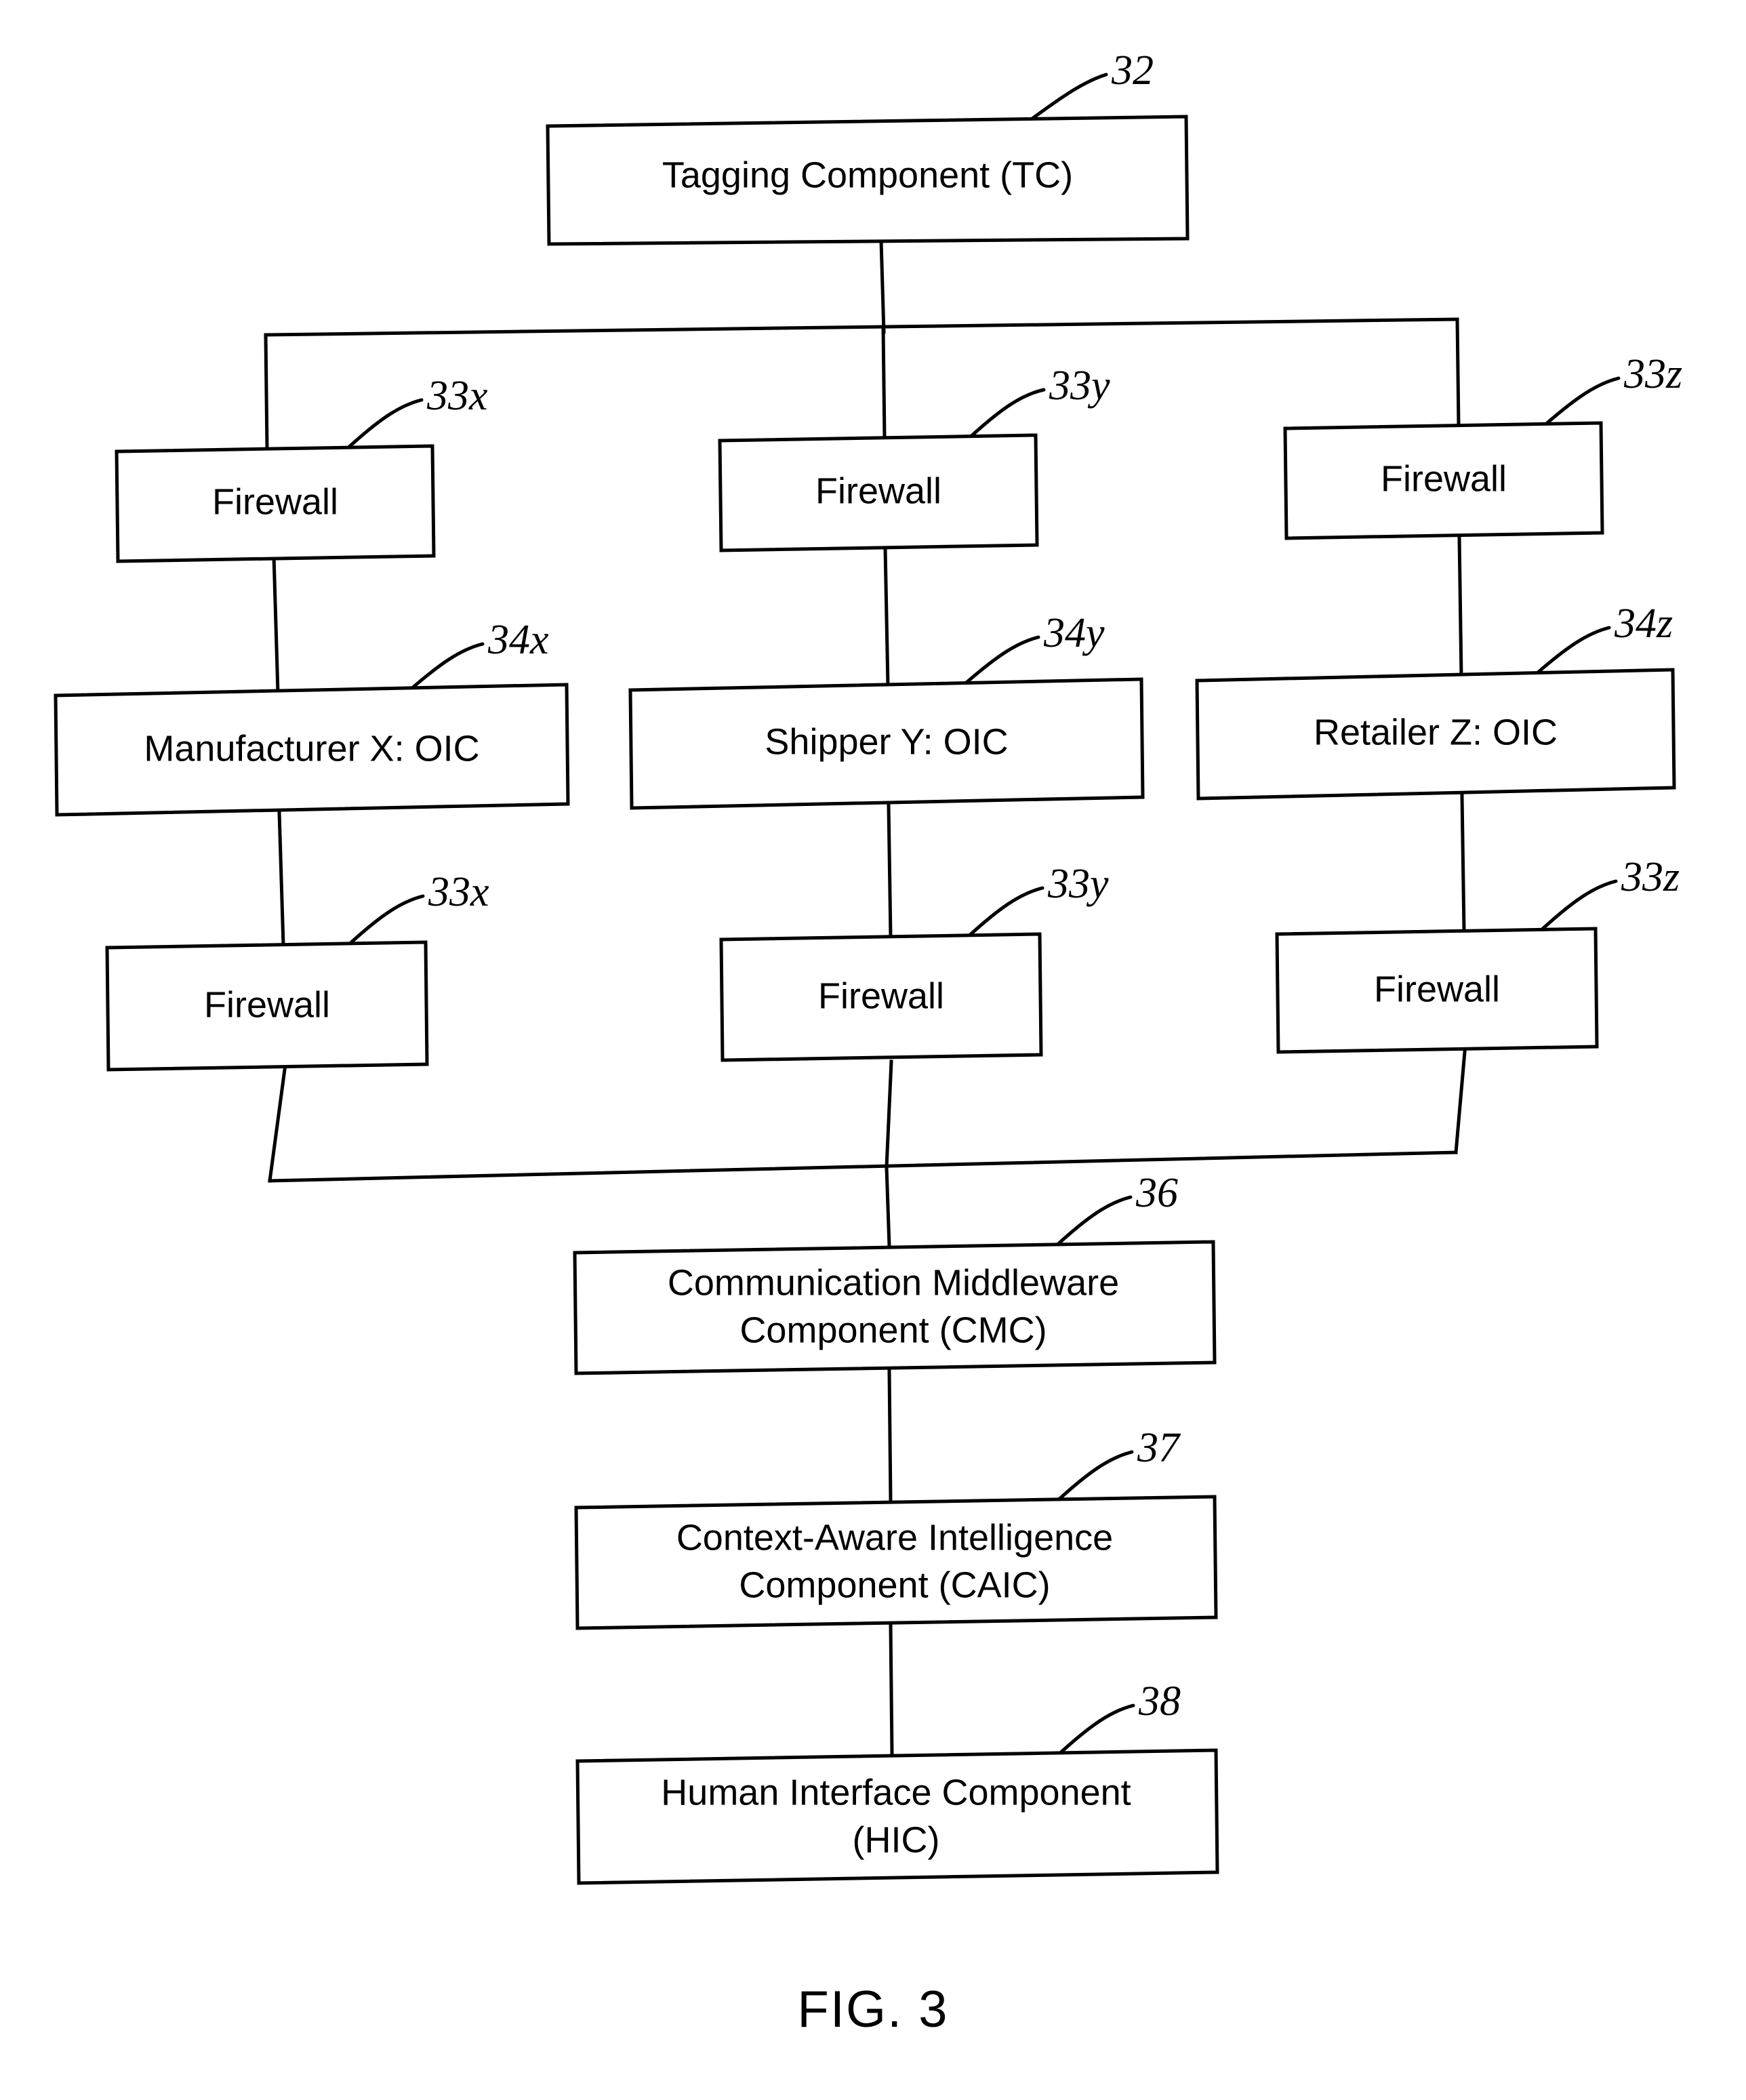 The width and height of the screenshot is (1746, 2100). What do you see at coordinates (1159, 1448) in the screenshot?
I see `ref-number-37: 37` at bounding box center [1159, 1448].